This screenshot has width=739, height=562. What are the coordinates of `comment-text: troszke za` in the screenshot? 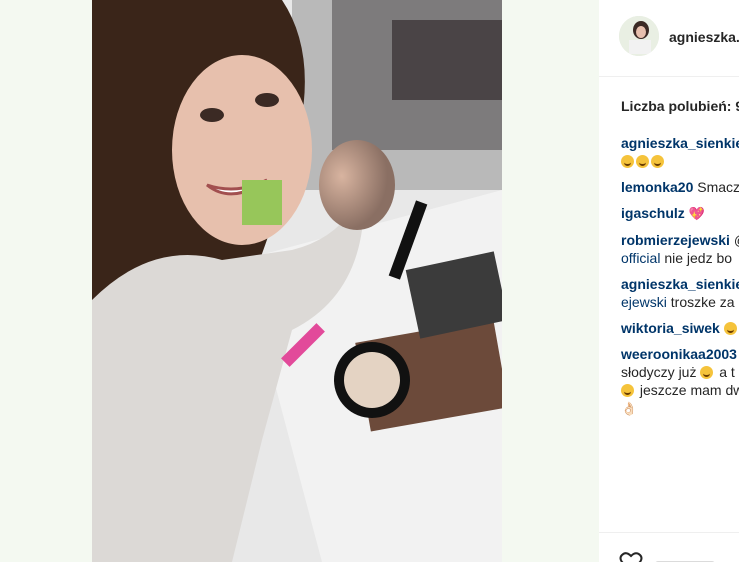 It's located at (700, 302).